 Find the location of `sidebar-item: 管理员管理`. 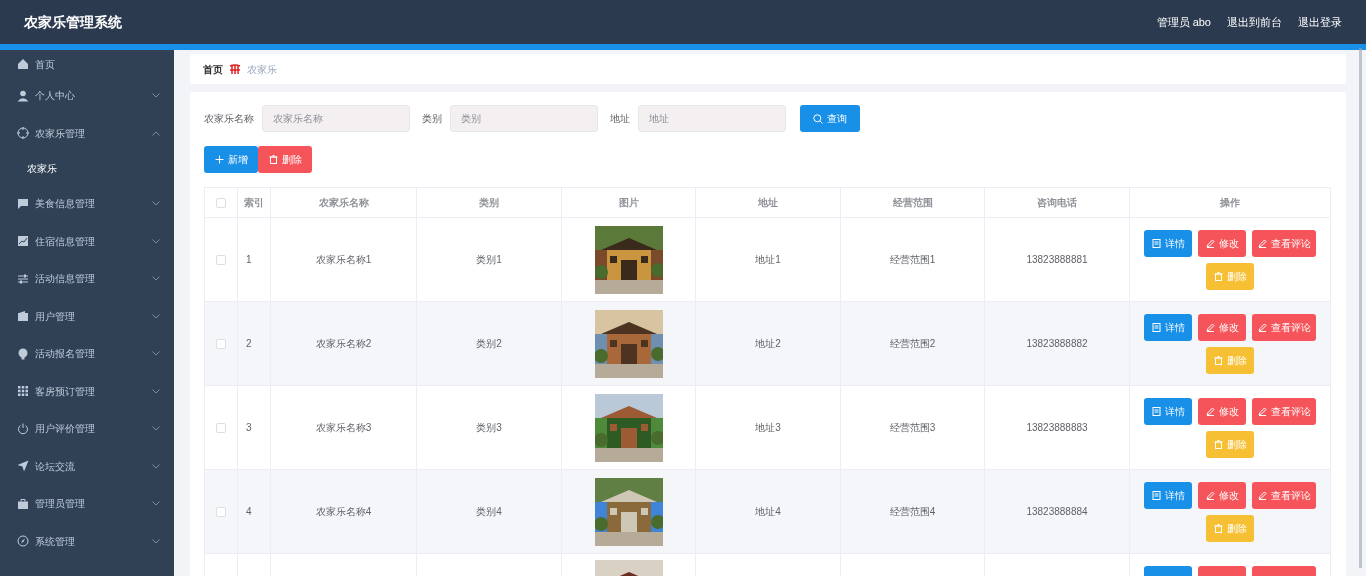

sidebar-item: 管理员管理 is located at coordinates (87, 504).